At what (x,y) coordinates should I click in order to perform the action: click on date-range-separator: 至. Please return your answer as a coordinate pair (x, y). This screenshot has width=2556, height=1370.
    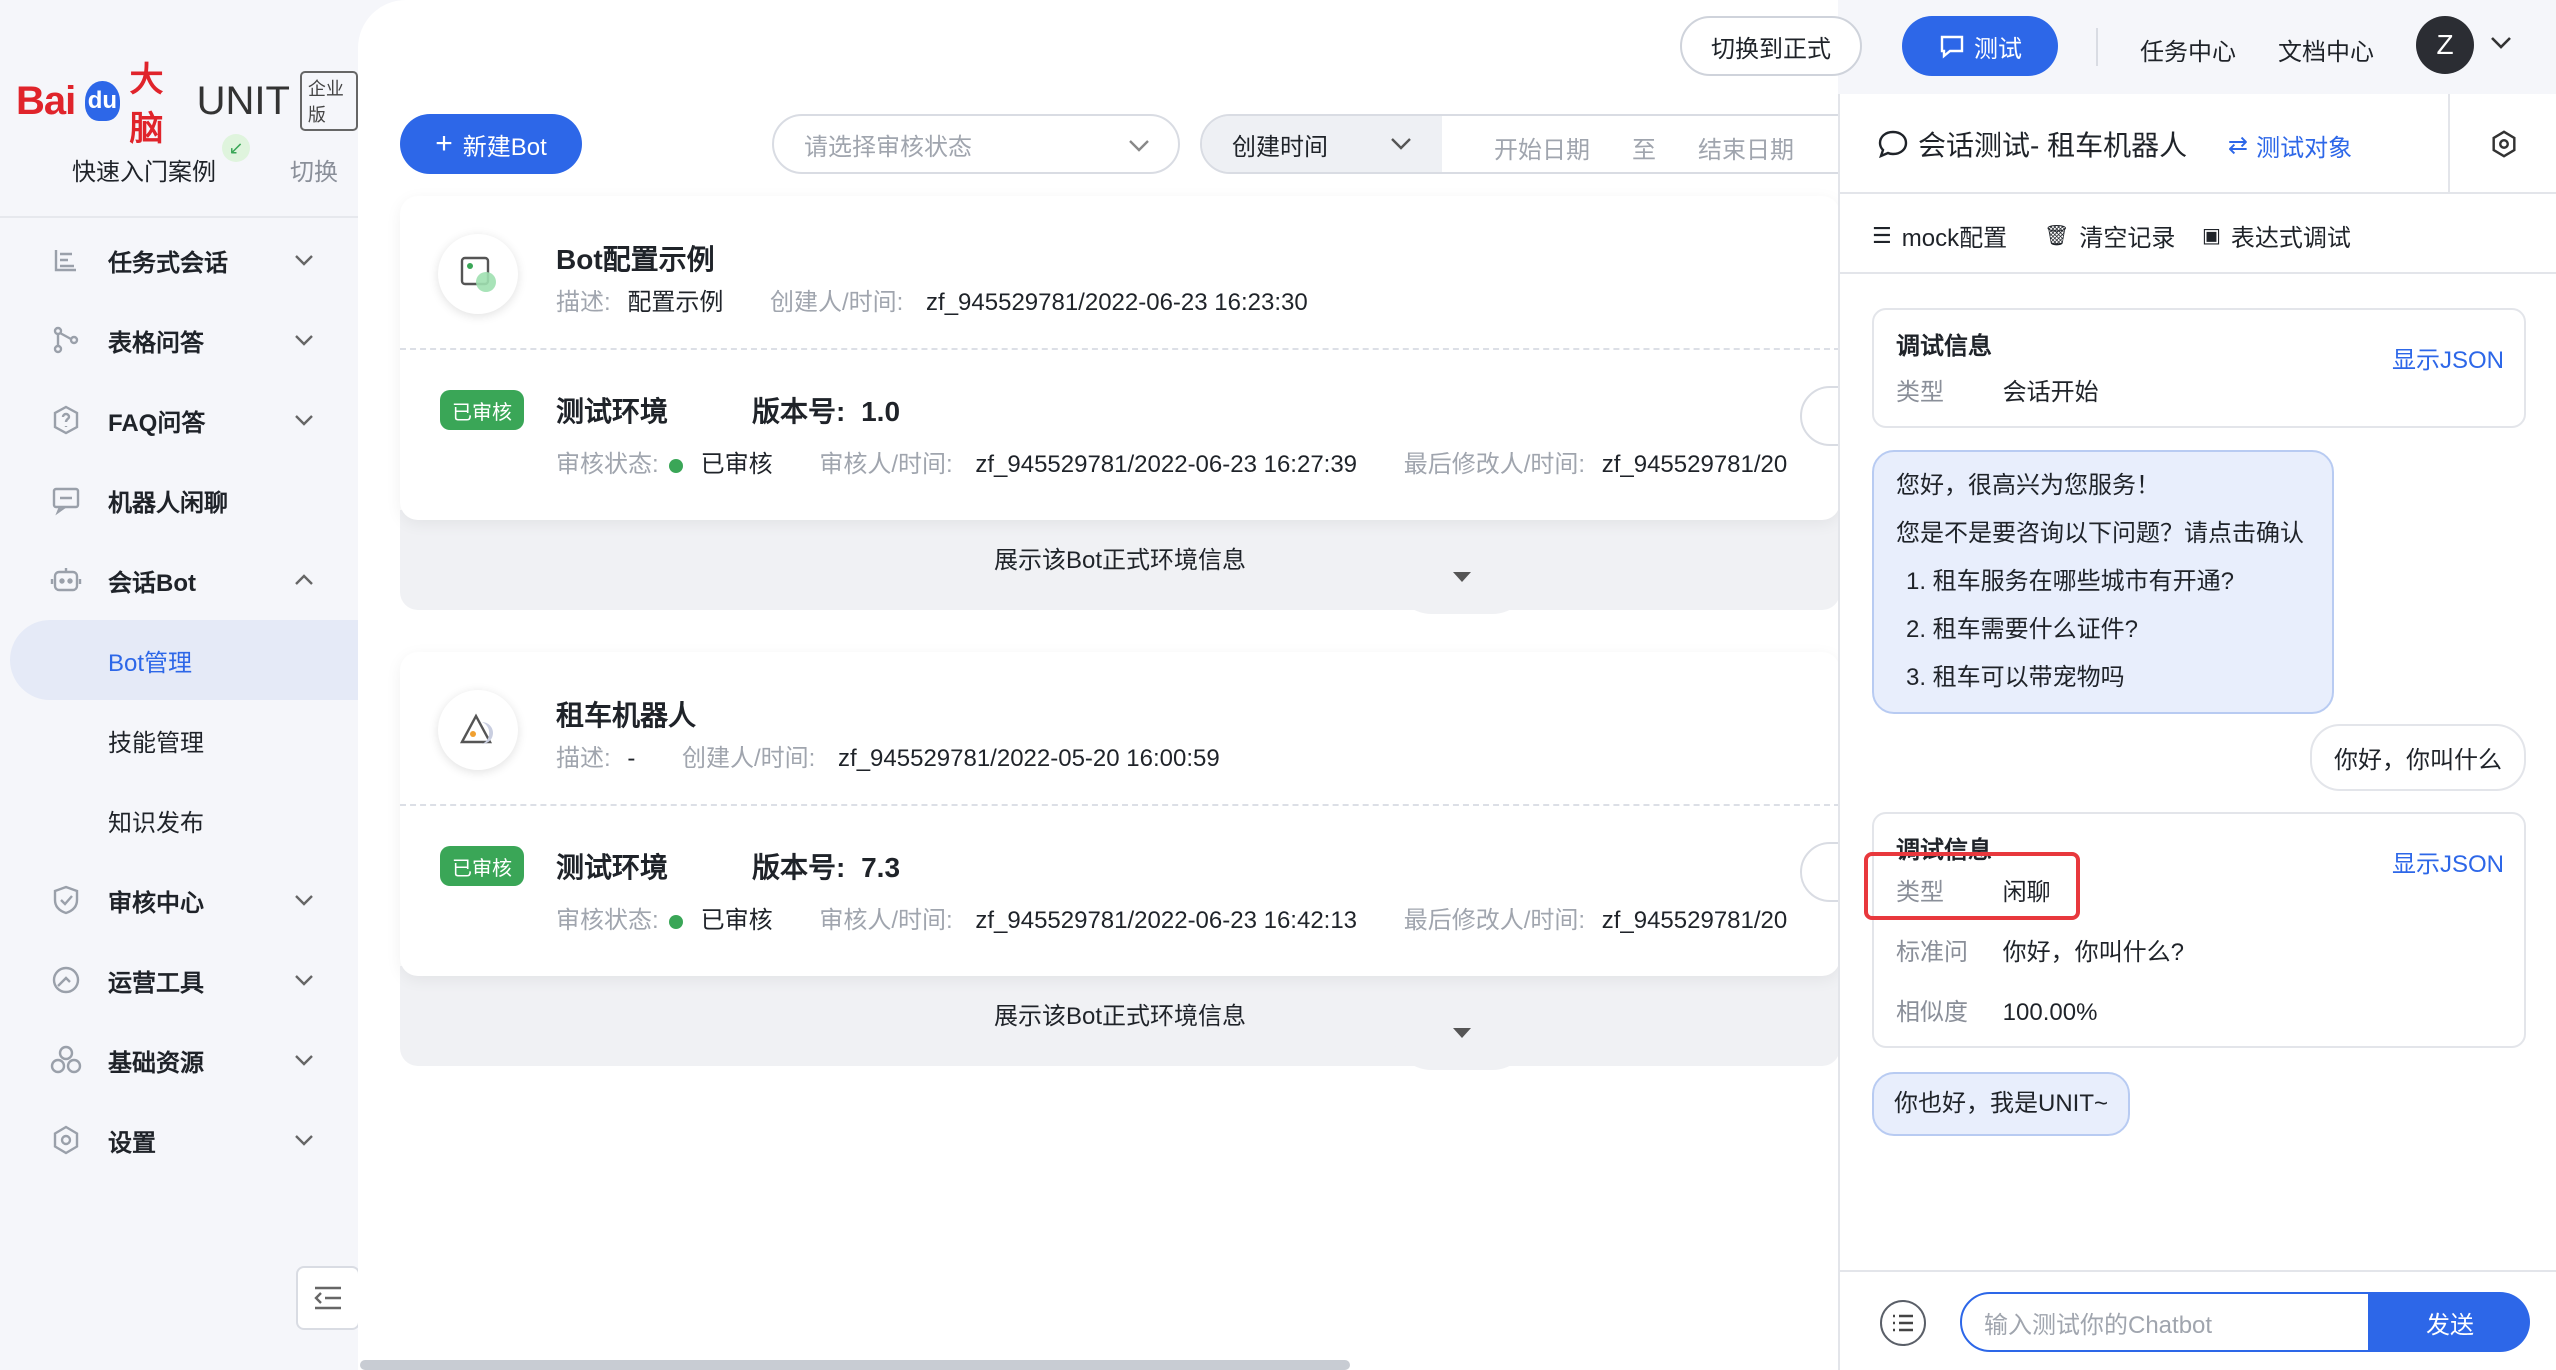
    Looking at the image, I should click on (1644, 150).